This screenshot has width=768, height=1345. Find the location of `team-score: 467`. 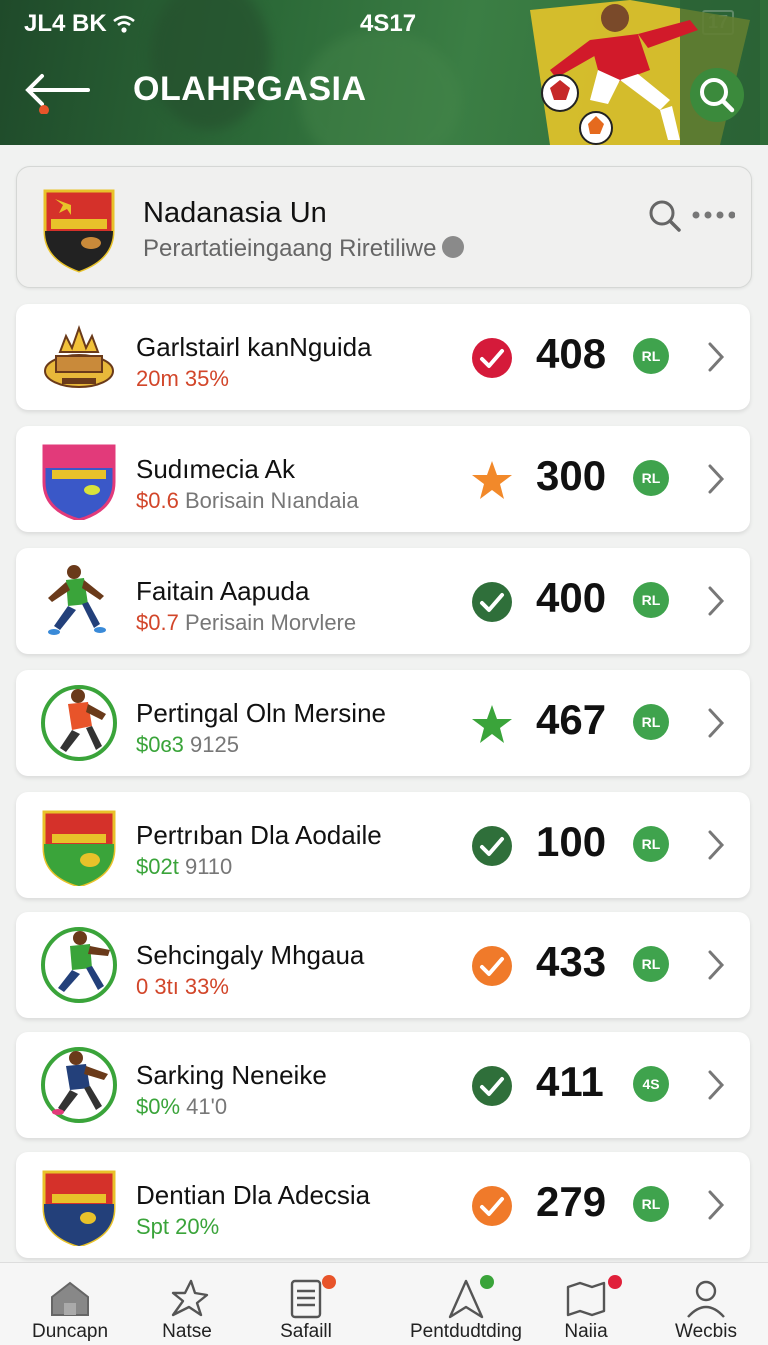

team-score: 467 is located at coordinates (571, 719).